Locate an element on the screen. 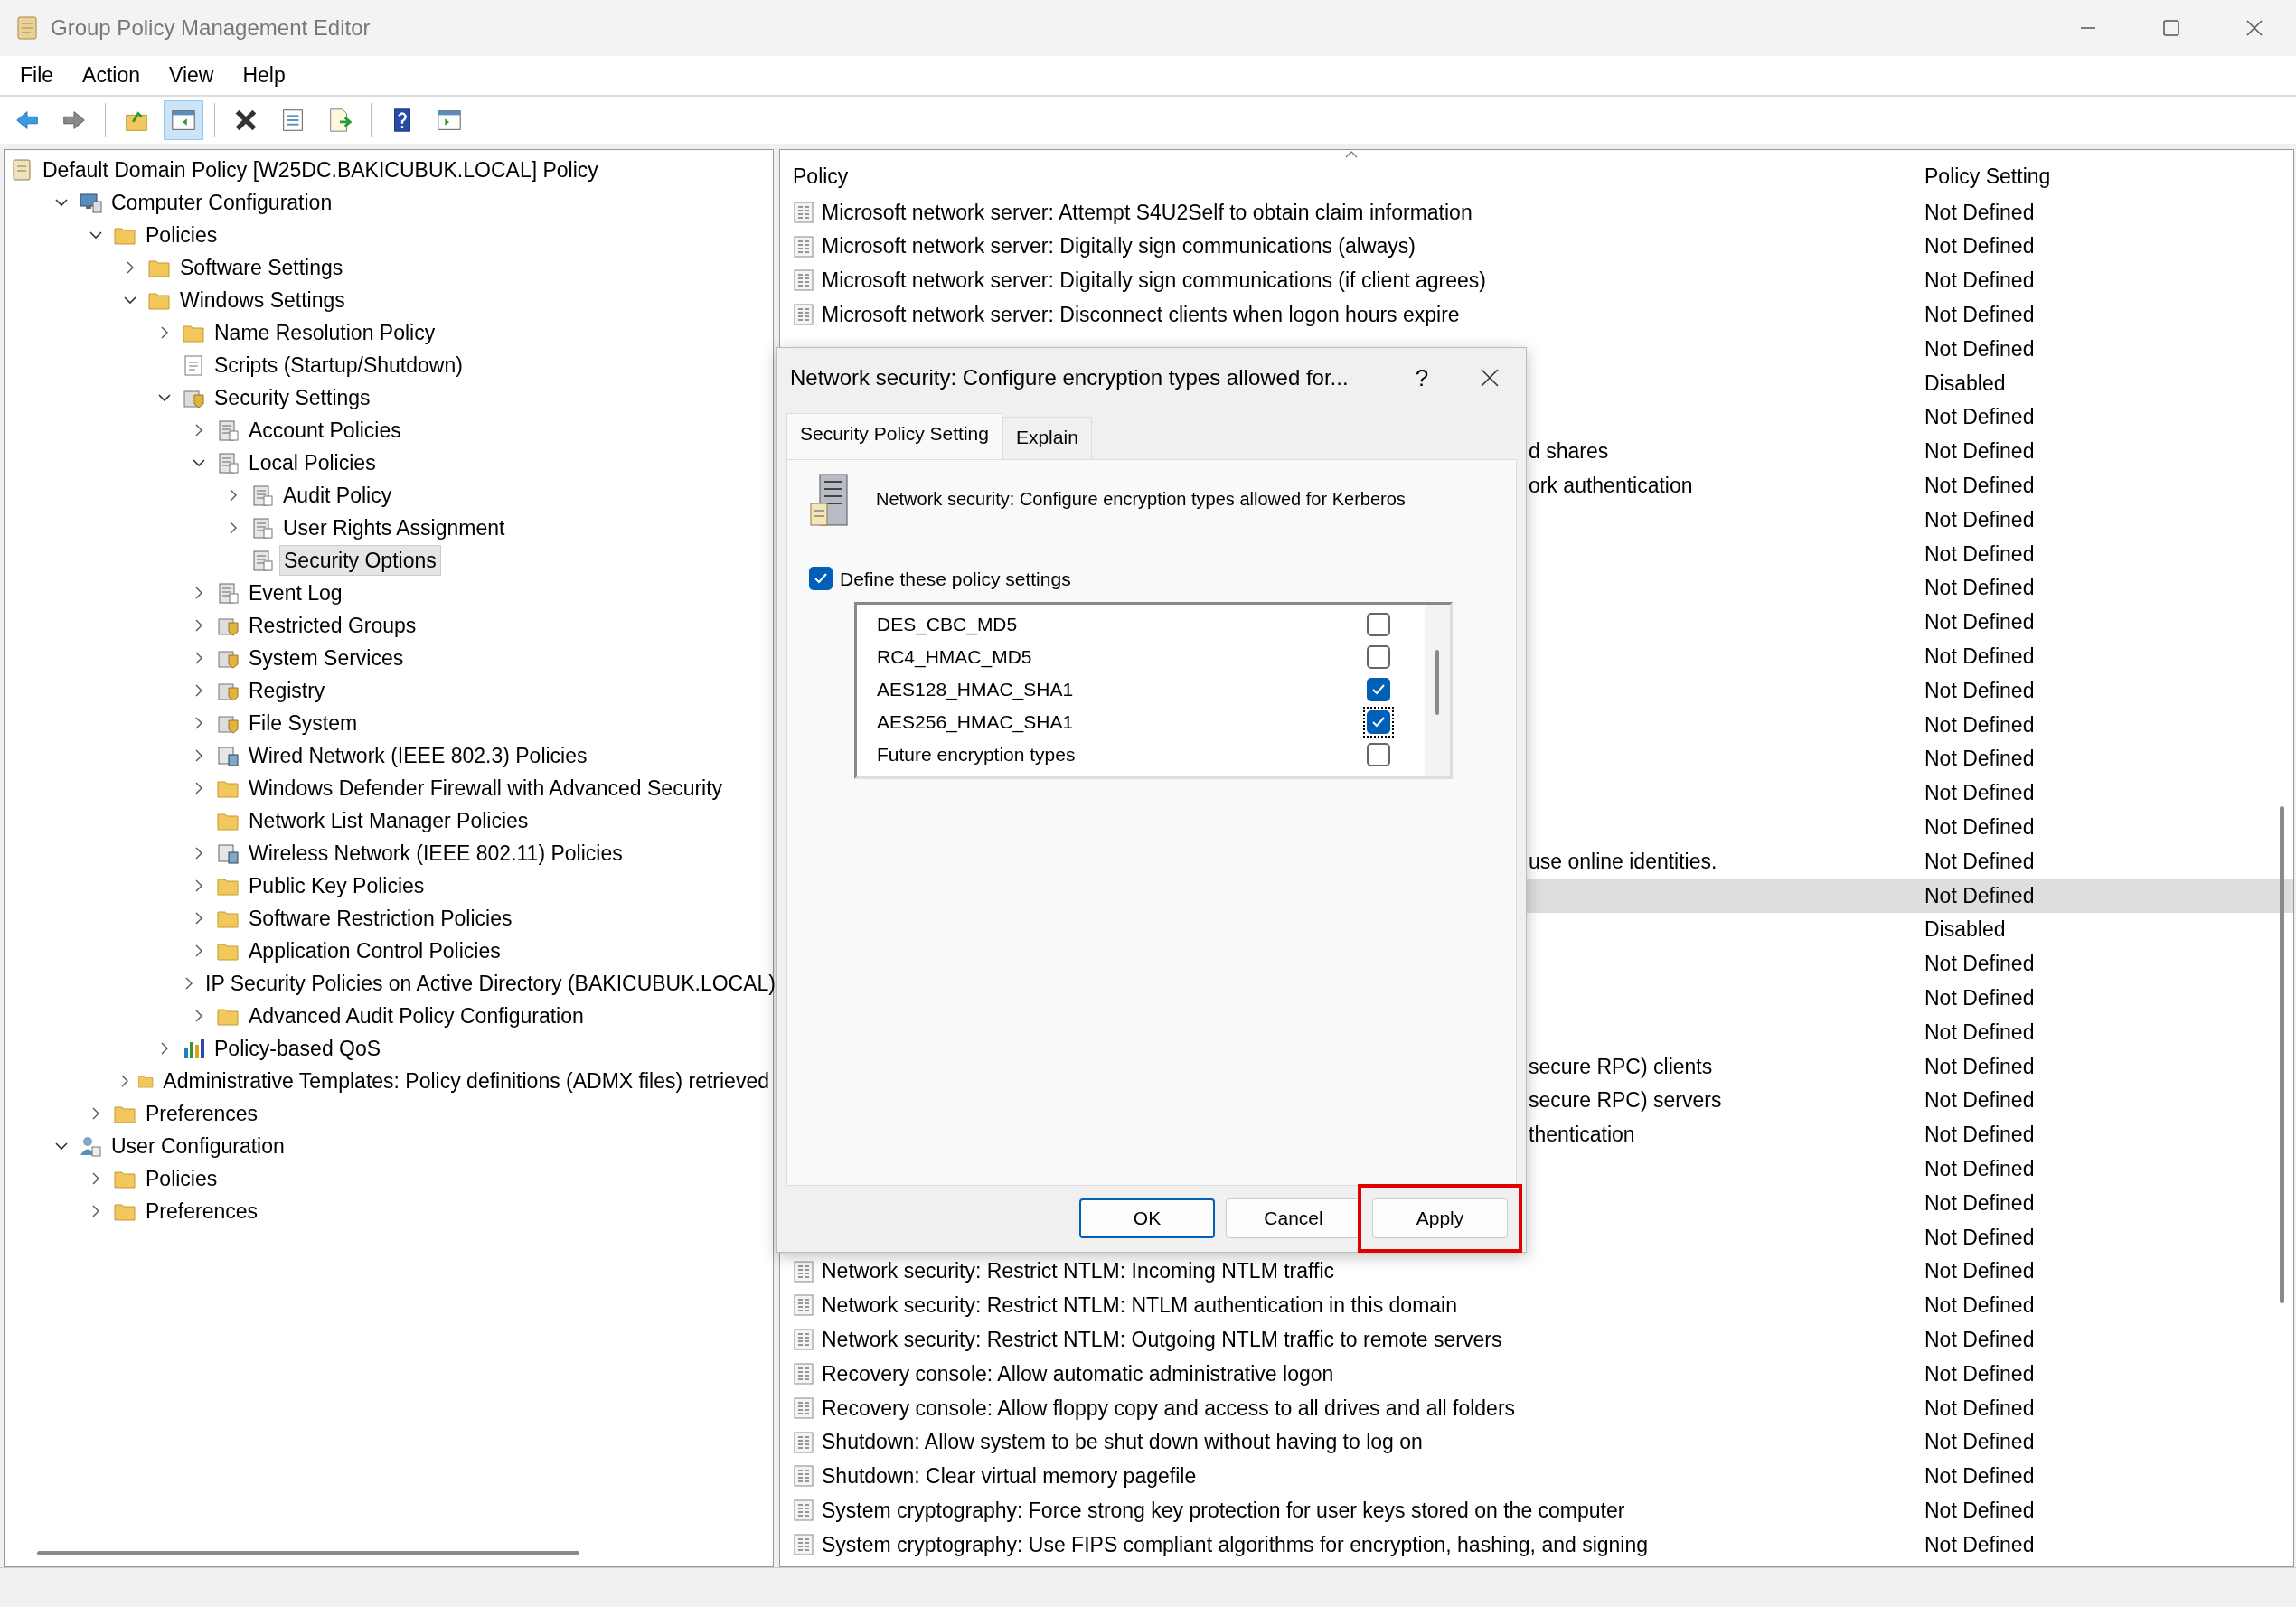  dialog-button: OK is located at coordinates (1147, 1218).